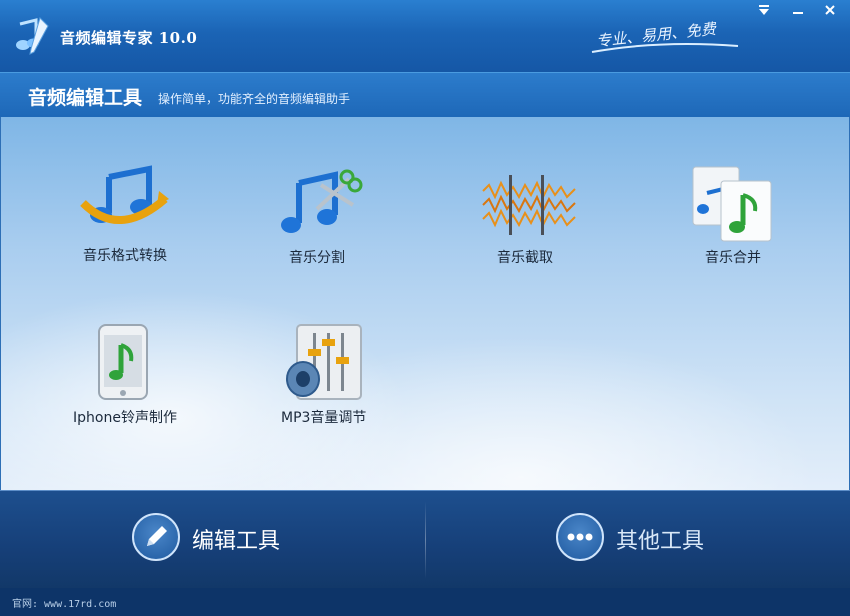 The height and width of the screenshot is (616, 850). What do you see at coordinates (125, 256) in the screenshot?
I see `tool-label: 音乐格式转换` at bounding box center [125, 256].